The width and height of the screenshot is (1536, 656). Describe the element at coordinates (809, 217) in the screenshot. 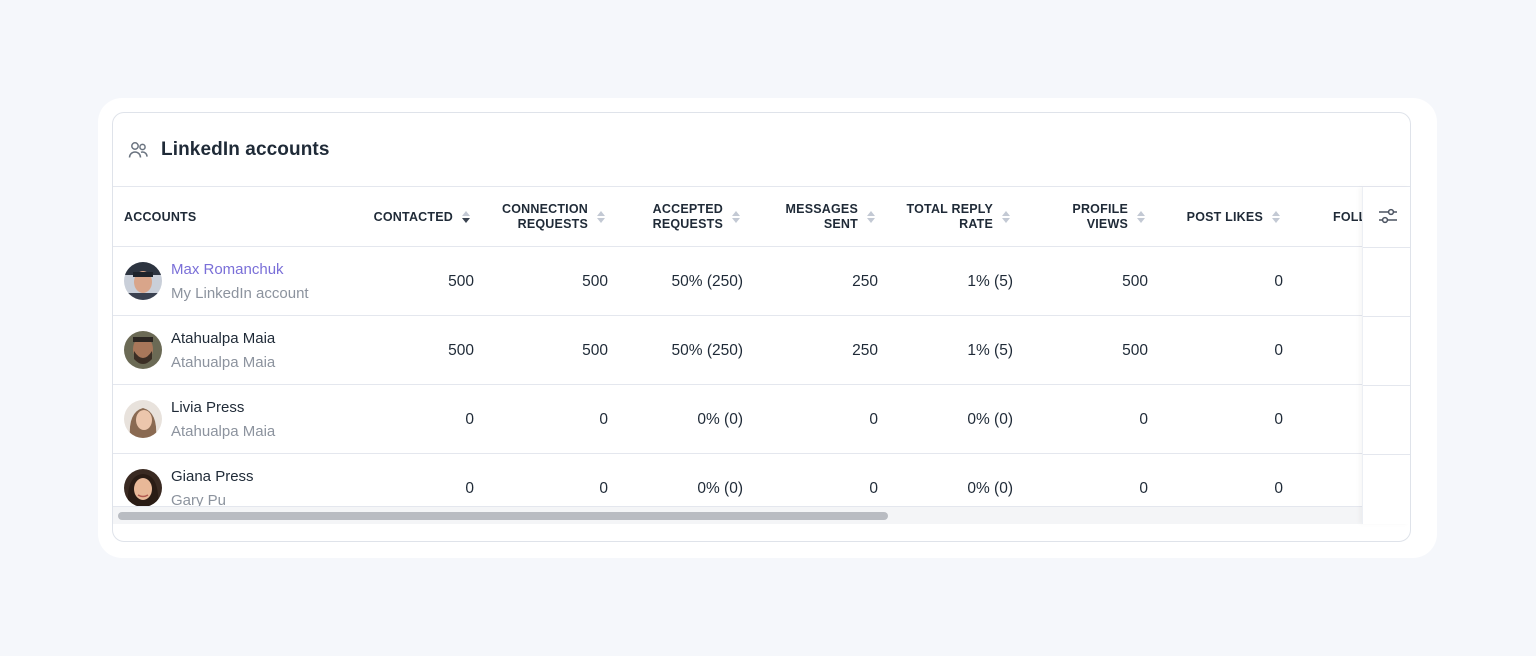

I see `column-header-messages-sent: MESSAGES SENT` at that location.